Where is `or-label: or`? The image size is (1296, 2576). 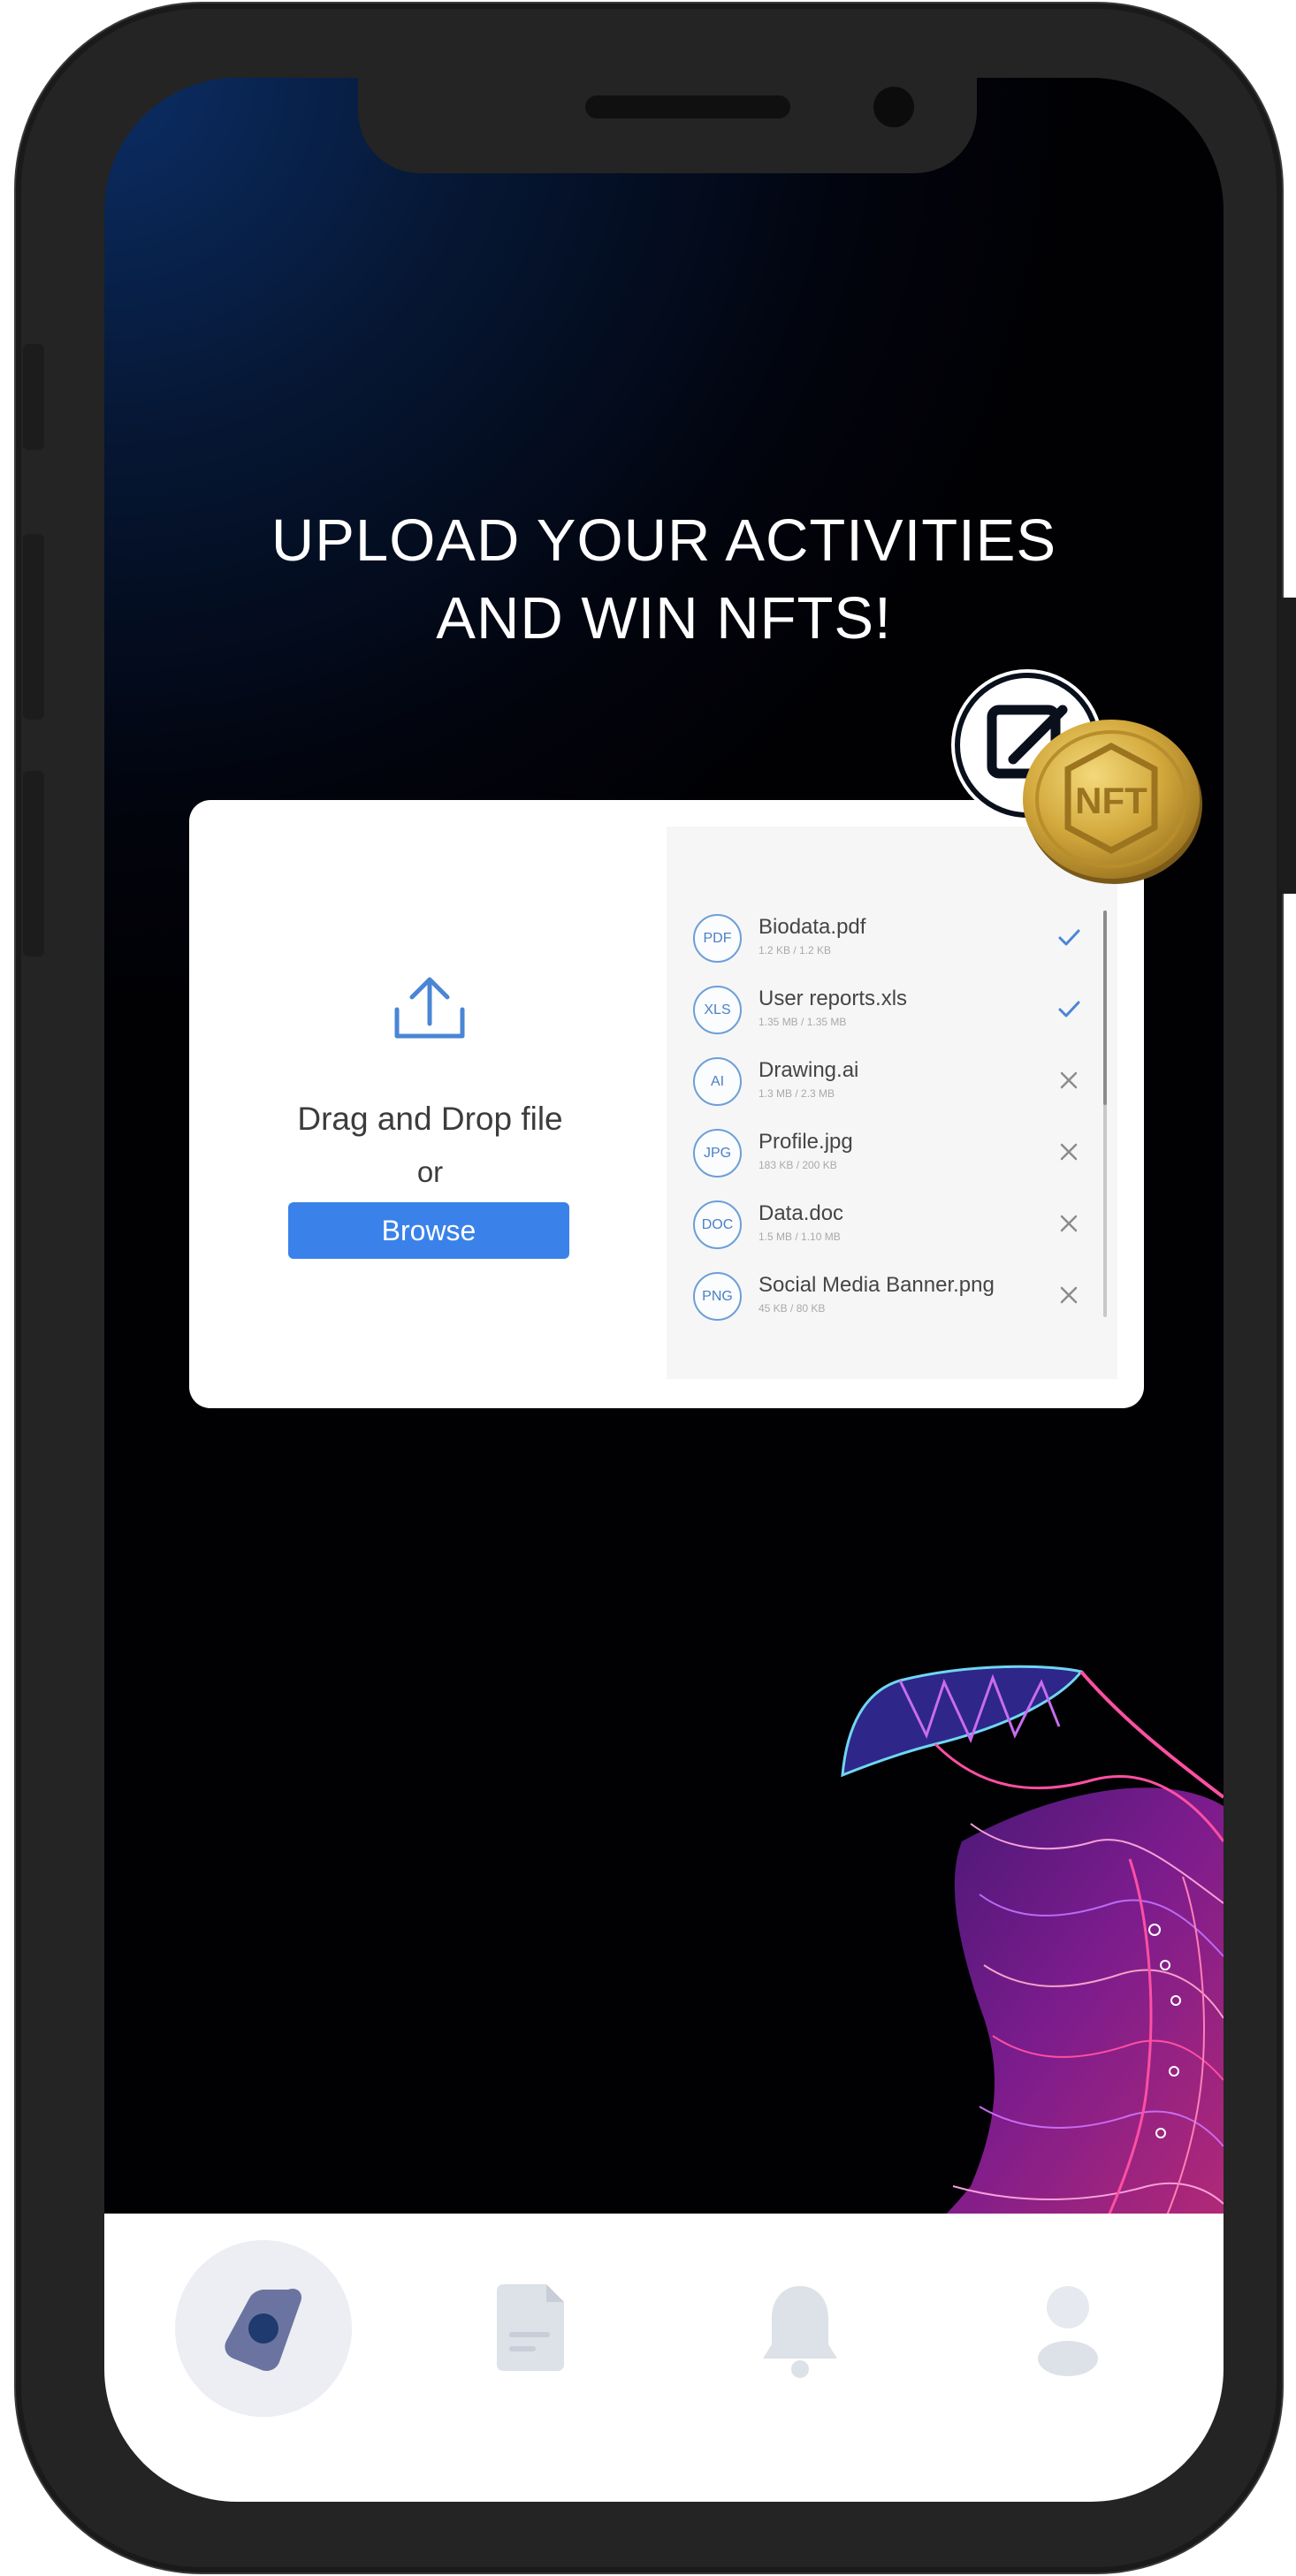 or-label: or is located at coordinates (430, 1171).